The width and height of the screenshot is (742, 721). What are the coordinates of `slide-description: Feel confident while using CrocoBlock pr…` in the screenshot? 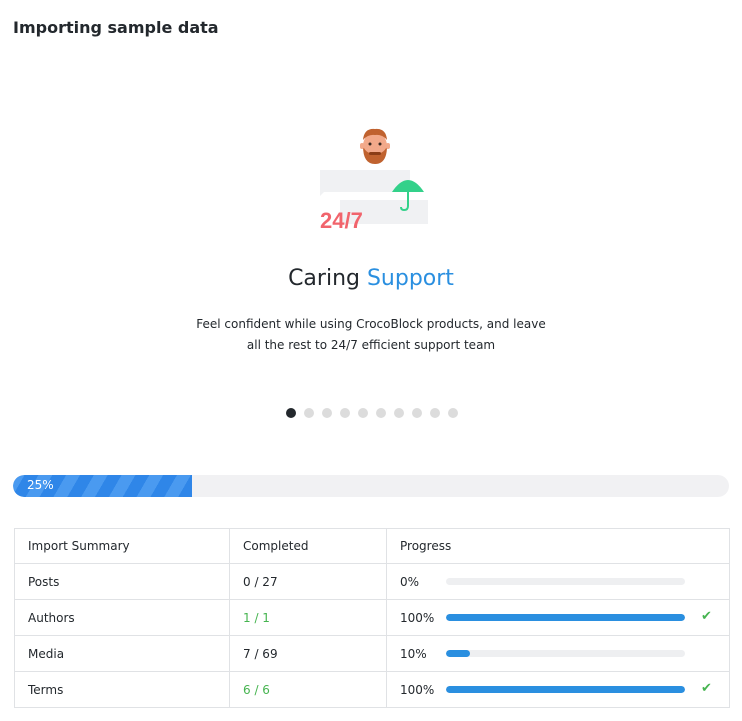 It's located at (371, 334).